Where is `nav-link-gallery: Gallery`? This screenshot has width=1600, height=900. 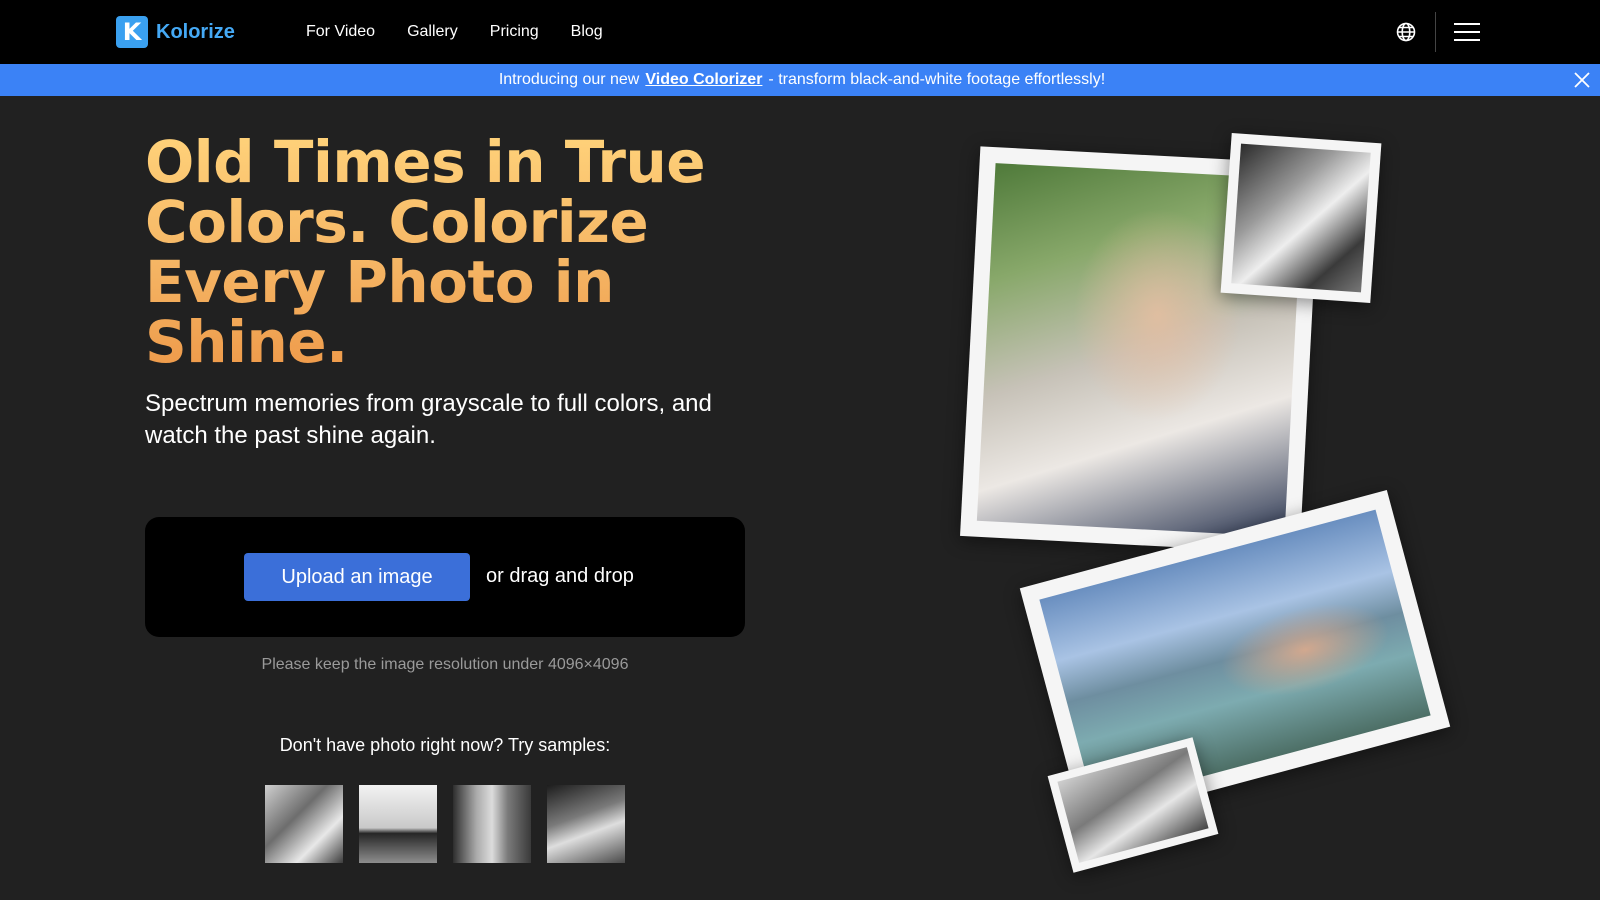
nav-link-gallery: Gallery is located at coordinates (432, 32).